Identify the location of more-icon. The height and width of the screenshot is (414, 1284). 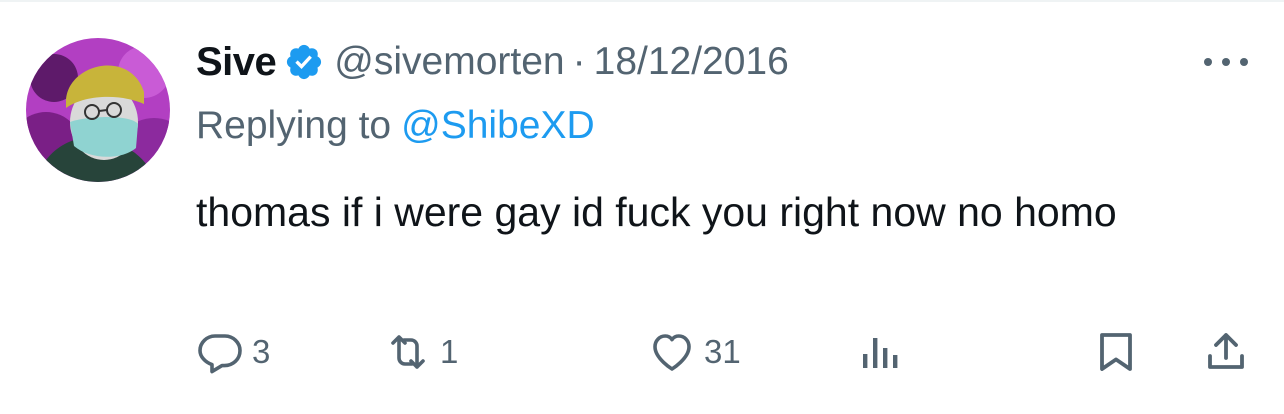
(1226, 62).